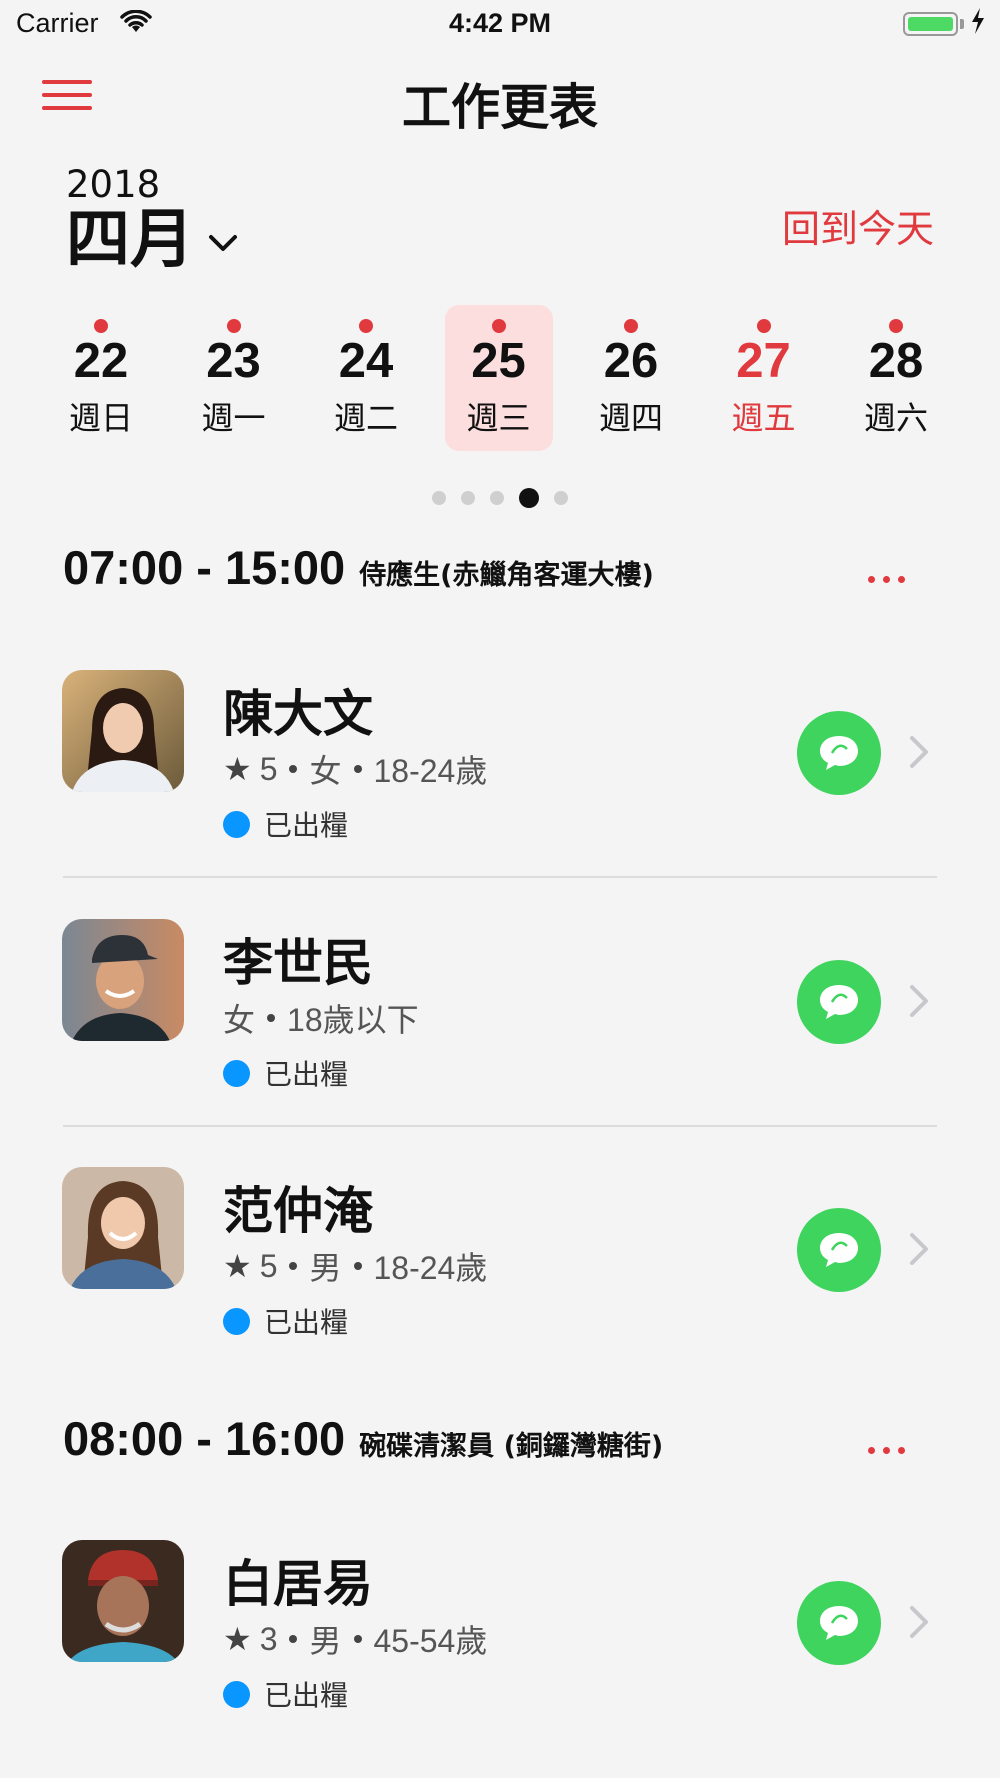 This screenshot has height=1778, width=1000. What do you see at coordinates (130, 240) in the screenshot?
I see `month-label: 四月` at bounding box center [130, 240].